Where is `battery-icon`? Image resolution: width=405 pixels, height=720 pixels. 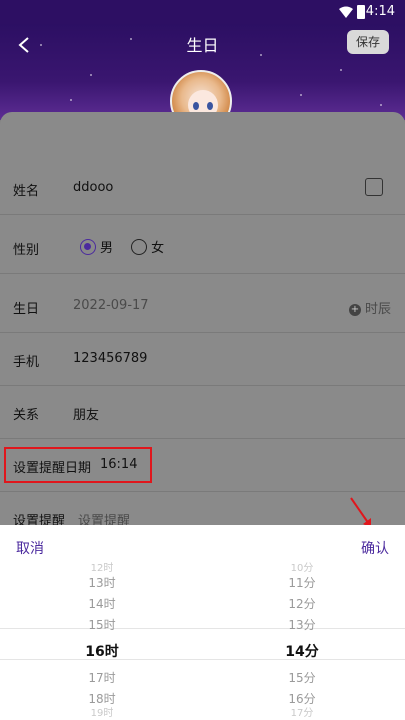
battery-icon is located at coordinates (361, 12).